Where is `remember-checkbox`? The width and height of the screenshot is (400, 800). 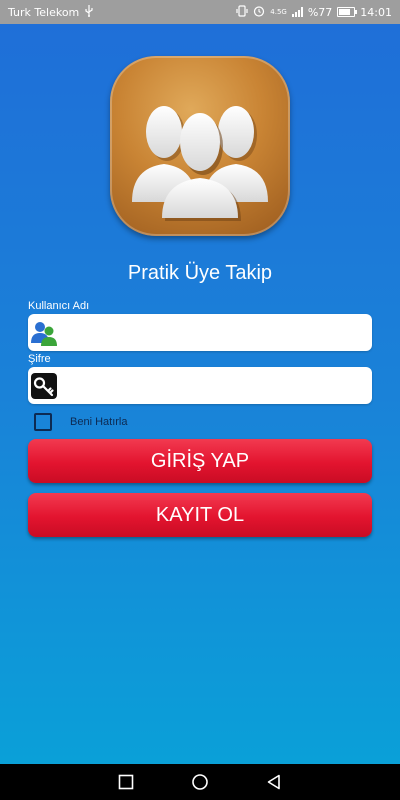
remember-checkbox is located at coordinates (43, 422).